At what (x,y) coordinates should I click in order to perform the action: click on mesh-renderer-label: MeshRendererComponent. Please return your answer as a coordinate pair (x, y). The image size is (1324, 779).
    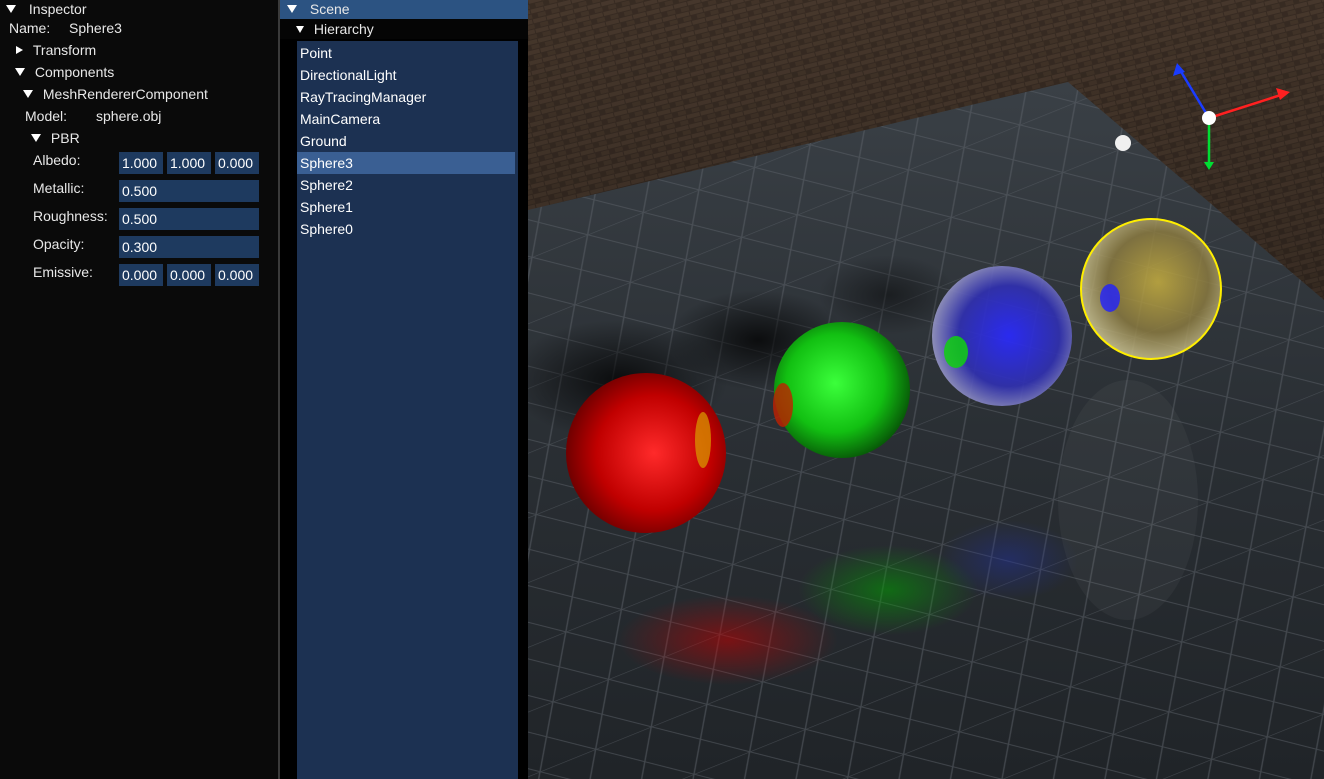
    Looking at the image, I should click on (125, 94).